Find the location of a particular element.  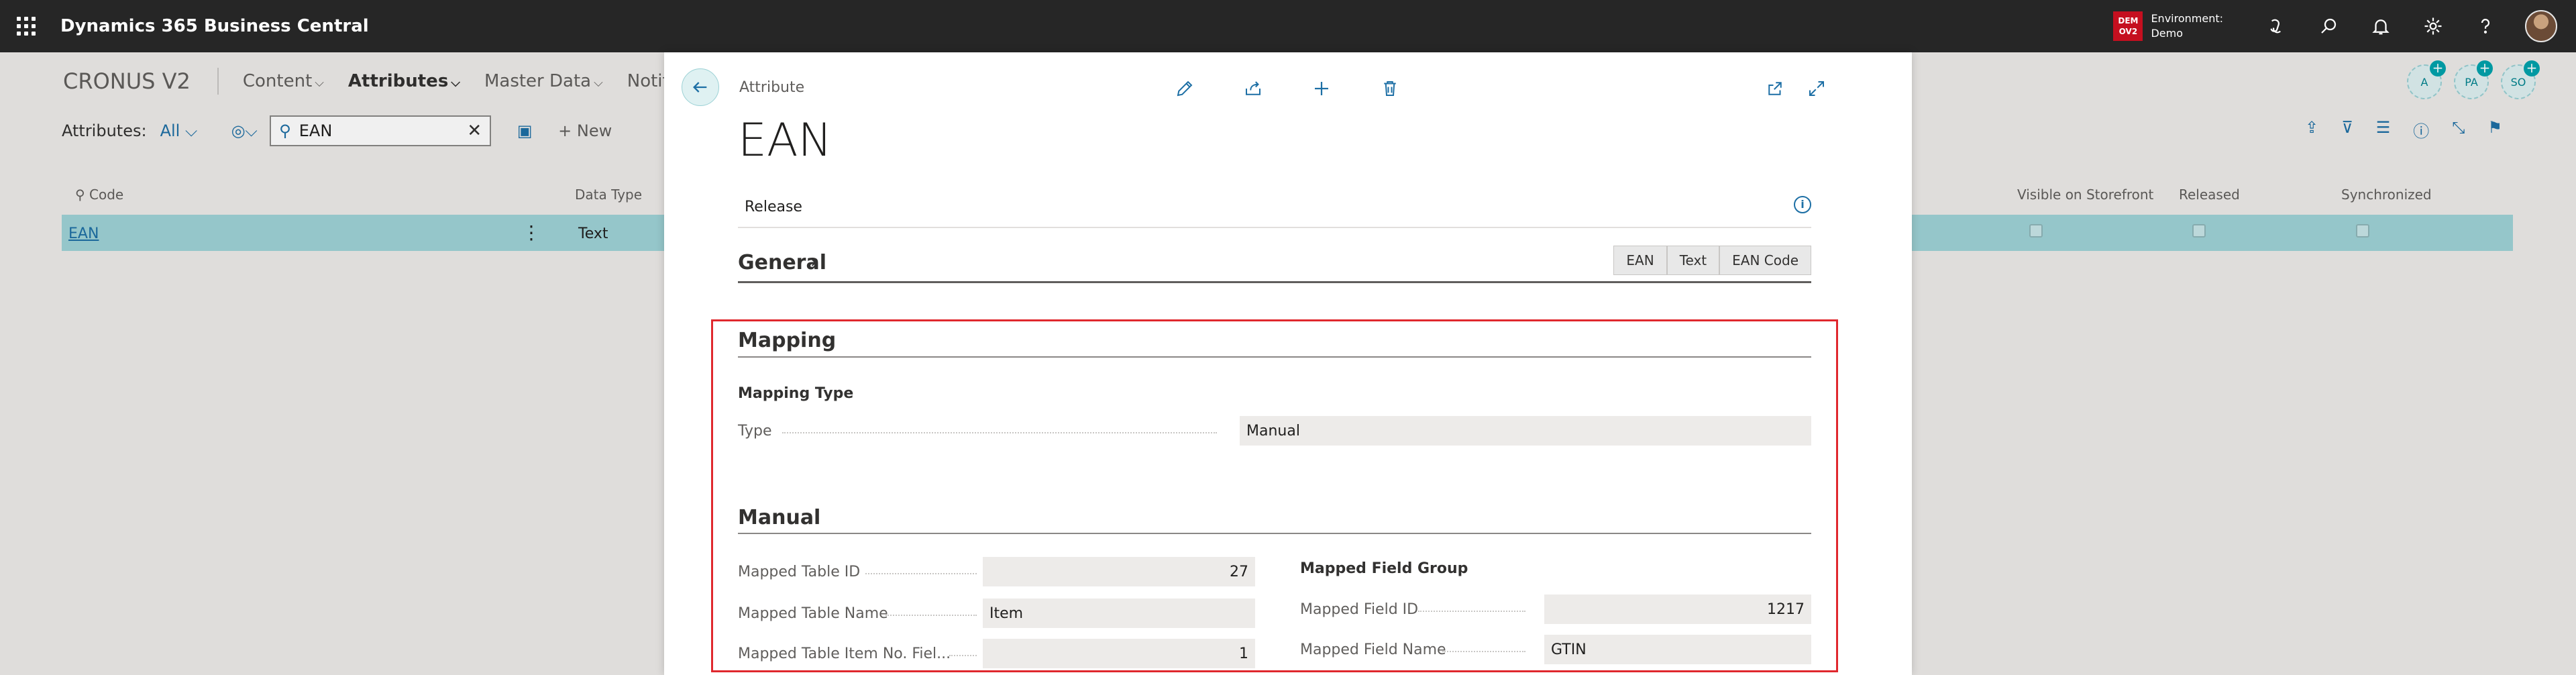

release-label: Release is located at coordinates (773, 207).